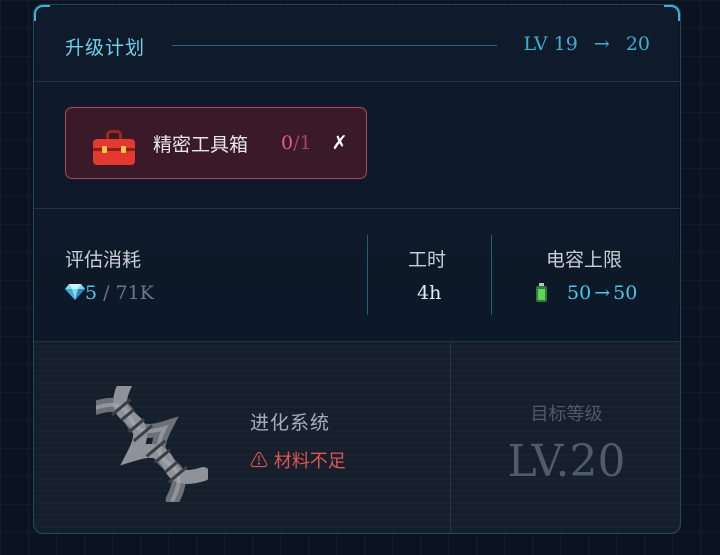 The height and width of the screenshot is (555, 720). What do you see at coordinates (259, 461) in the screenshot?
I see `warning-icon: ⚠` at bounding box center [259, 461].